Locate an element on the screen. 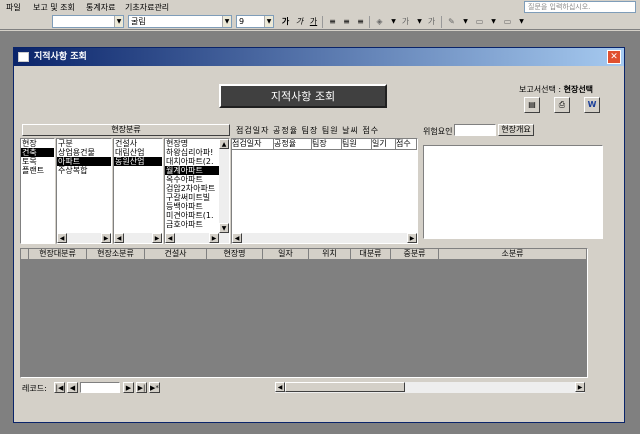 The height and width of the screenshot is (434, 640). last-record-icon: ▶| is located at coordinates (141, 387).